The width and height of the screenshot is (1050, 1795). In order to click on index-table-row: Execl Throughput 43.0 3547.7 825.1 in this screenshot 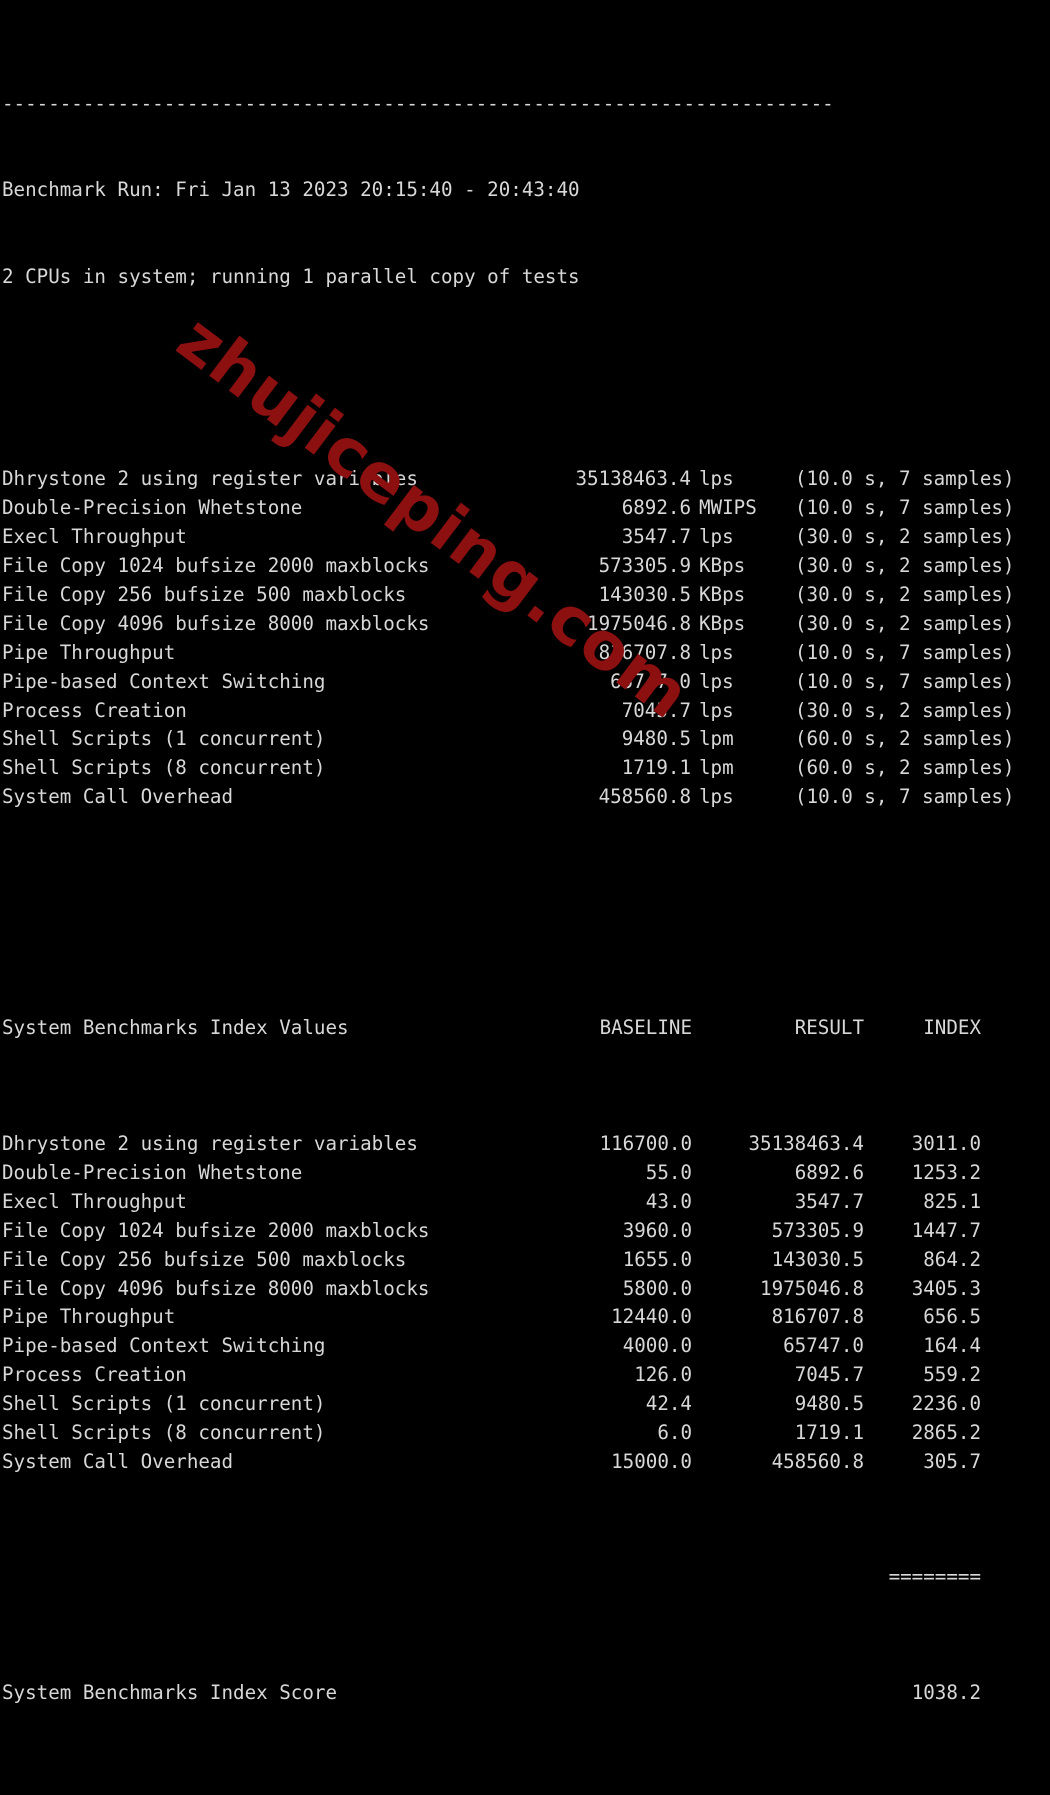, I will do `click(526, 1202)`.